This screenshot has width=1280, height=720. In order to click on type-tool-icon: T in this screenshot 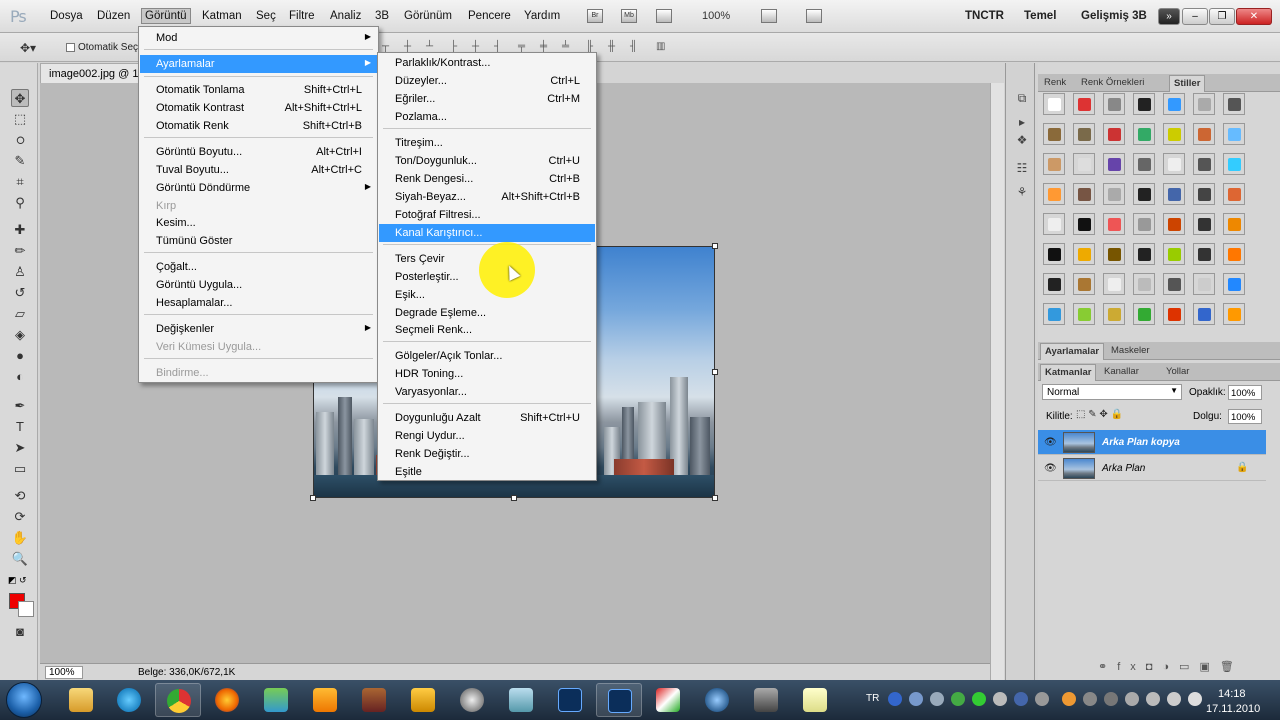, I will do `click(20, 427)`.